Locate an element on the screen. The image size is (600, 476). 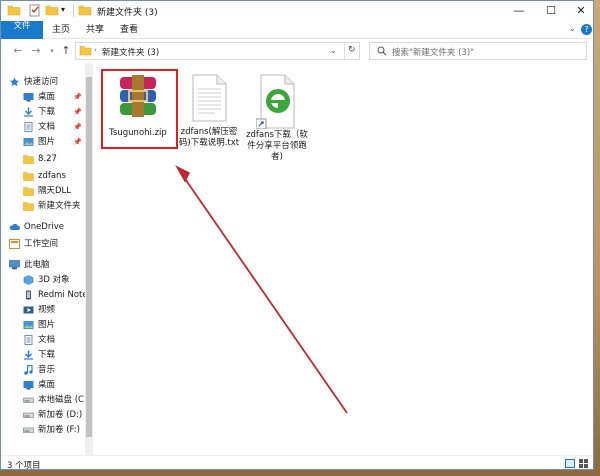
status-bar: 3 个项目 is located at coordinates (297, 462).